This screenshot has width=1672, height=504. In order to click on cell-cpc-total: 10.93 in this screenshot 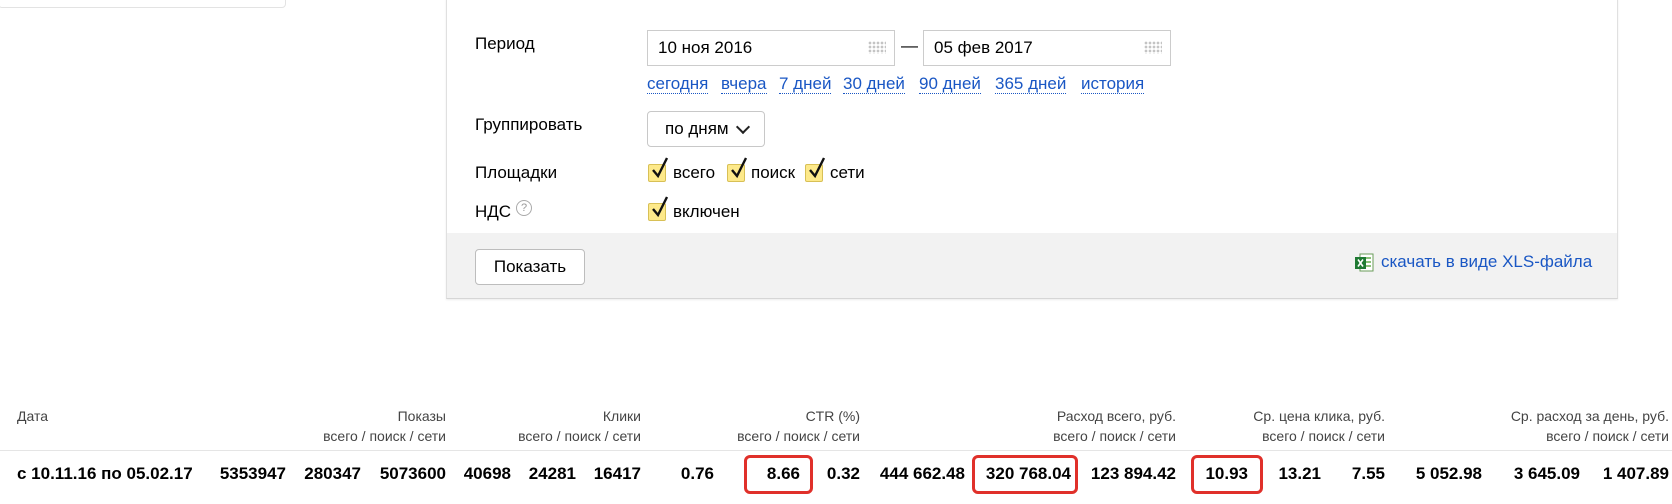, I will do `click(1226, 473)`.